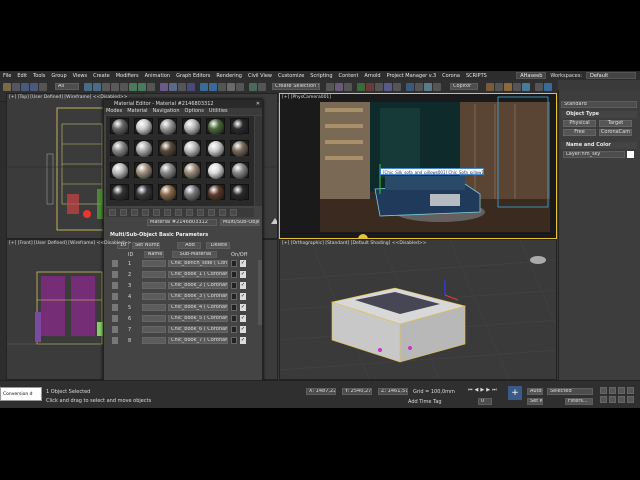  I want to click on auto-key-button: Auto, so click(535, 391).